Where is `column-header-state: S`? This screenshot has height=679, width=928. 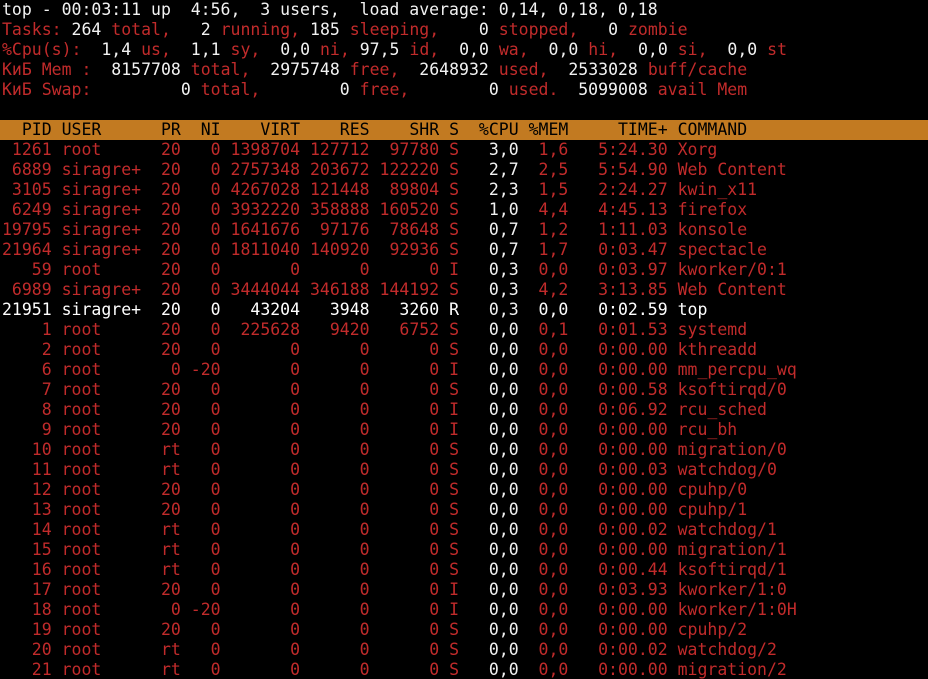
column-header-state: S is located at coordinates (449, 129).